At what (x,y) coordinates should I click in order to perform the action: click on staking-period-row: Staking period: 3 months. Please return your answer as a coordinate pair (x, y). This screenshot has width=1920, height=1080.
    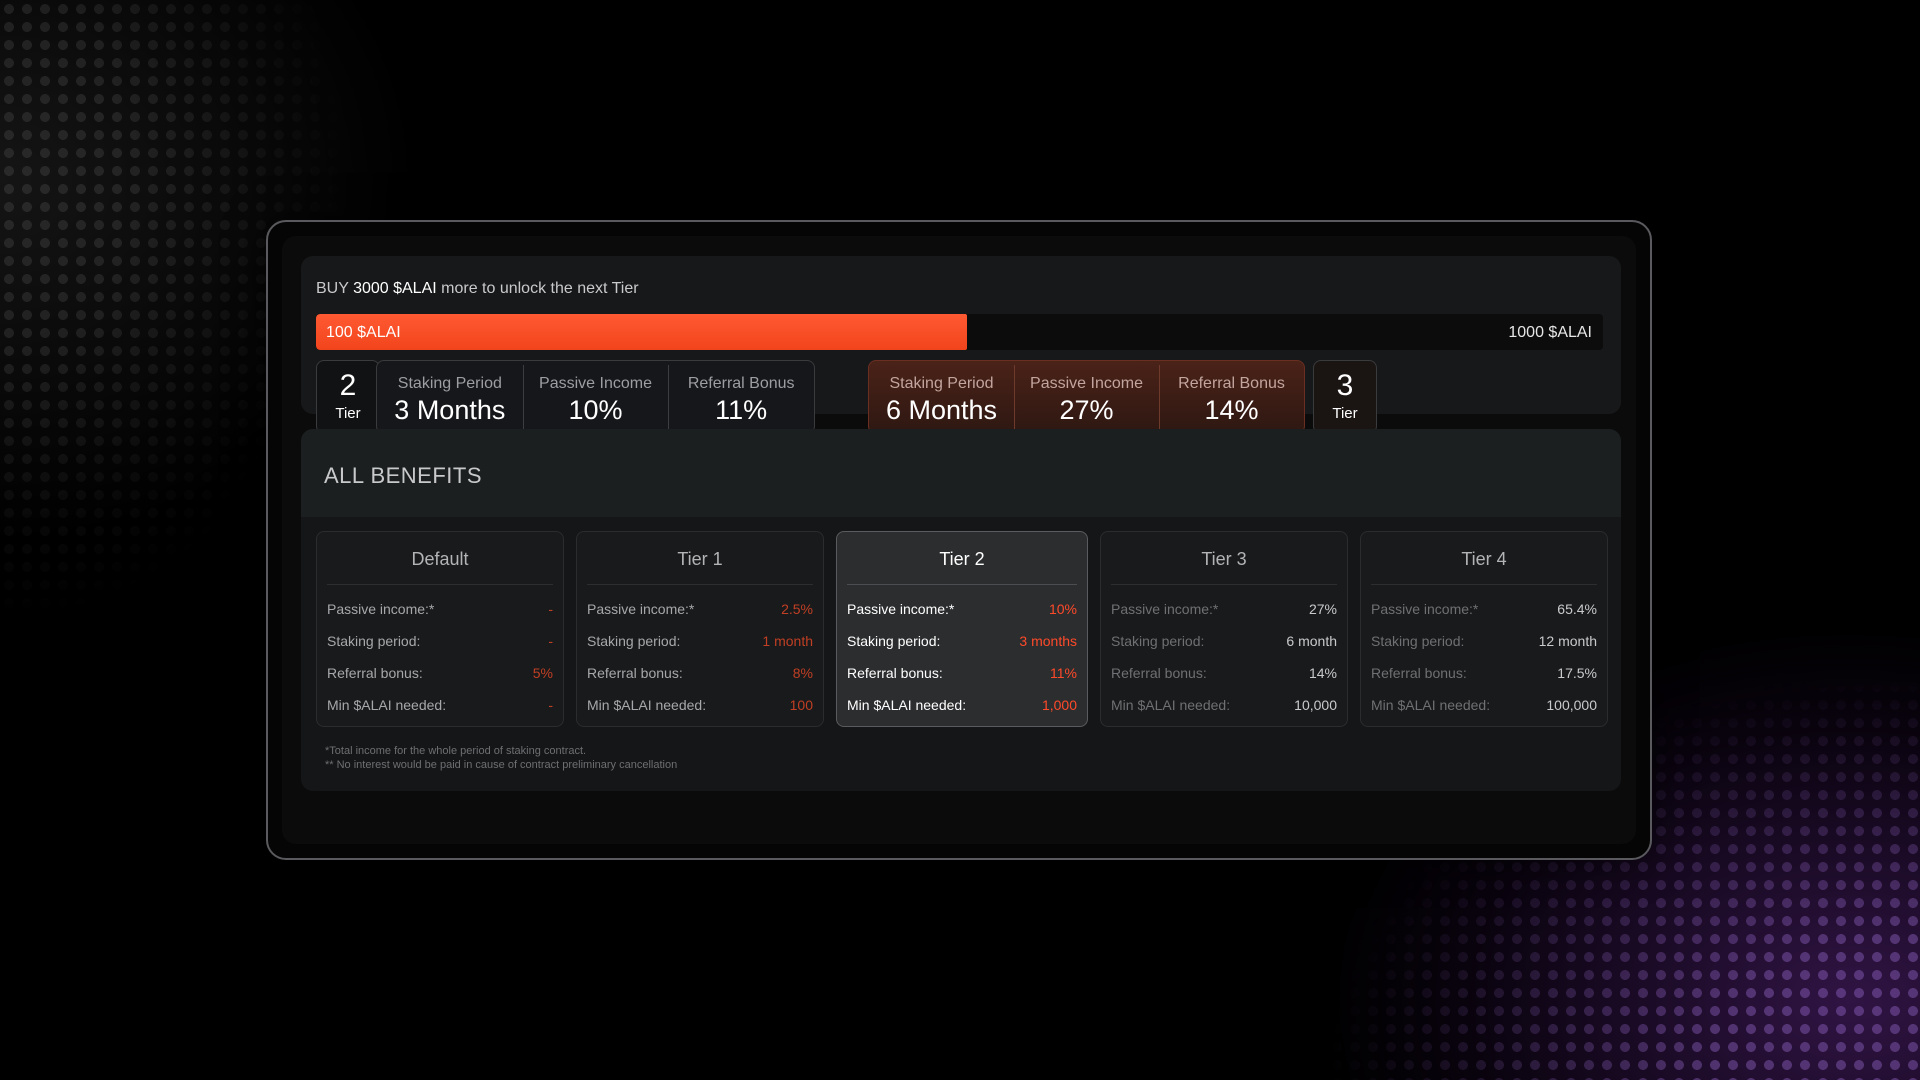
    Looking at the image, I should click on (962, 641).